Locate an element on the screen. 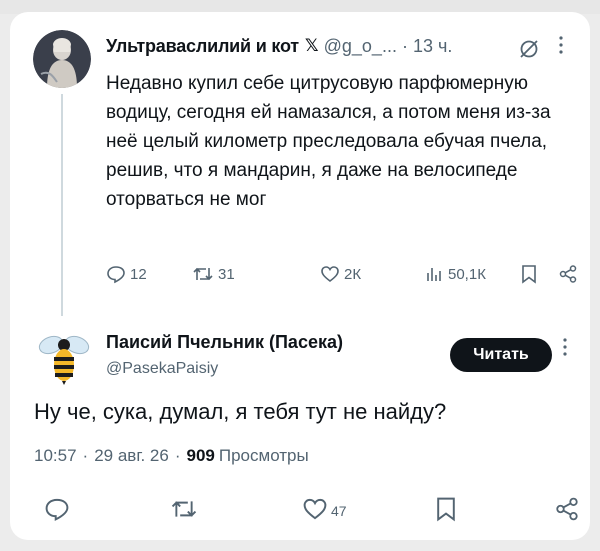  tweet-header: Ультраваслилий и кот 𝕏 @g_o_... · 13 ч. is located at coordinates (279, 46).